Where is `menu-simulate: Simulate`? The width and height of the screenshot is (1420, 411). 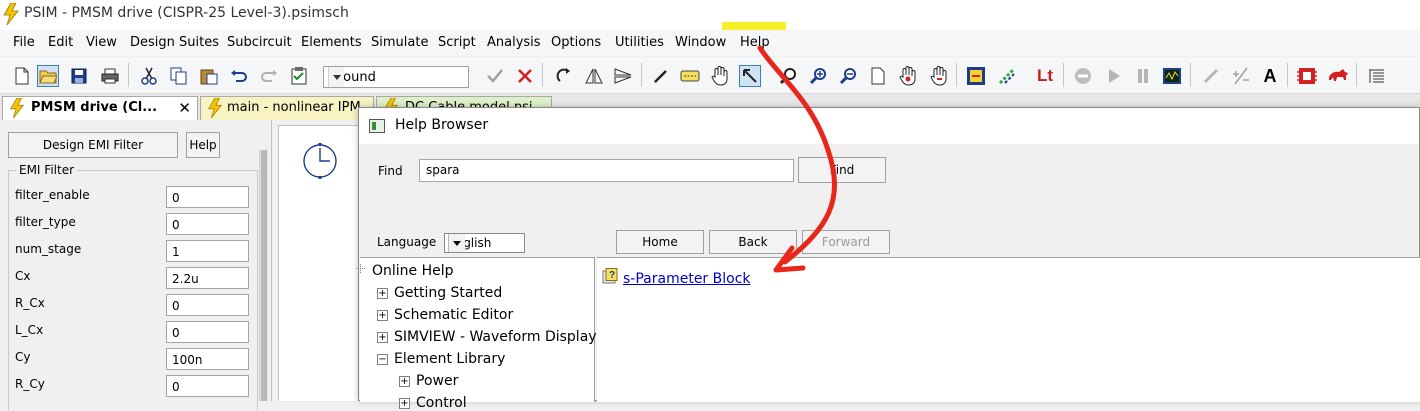 menu-simulate: Simulate is located at coordinates (399, 42).